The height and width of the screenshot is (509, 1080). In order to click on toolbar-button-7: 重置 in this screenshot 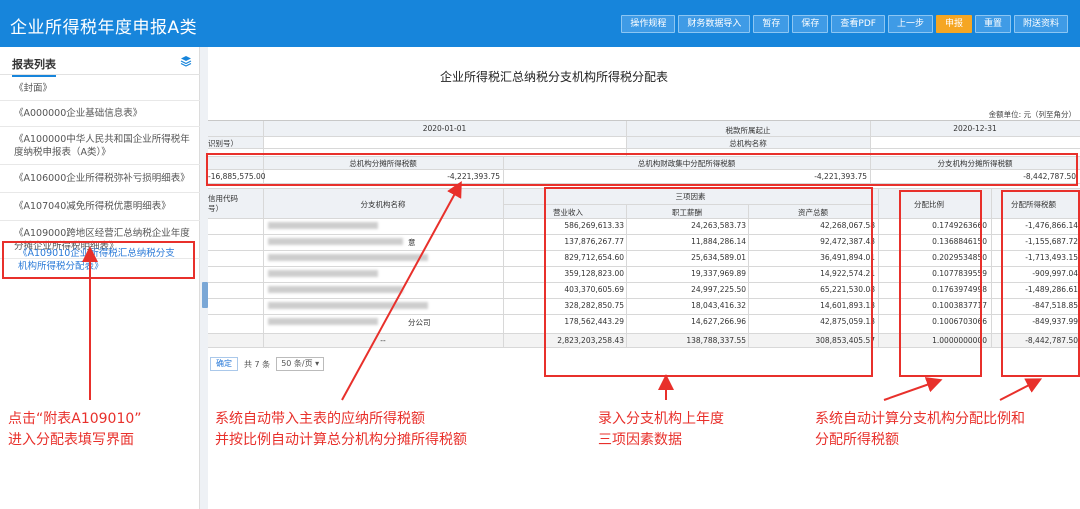, I will do `click(992, 24)`.